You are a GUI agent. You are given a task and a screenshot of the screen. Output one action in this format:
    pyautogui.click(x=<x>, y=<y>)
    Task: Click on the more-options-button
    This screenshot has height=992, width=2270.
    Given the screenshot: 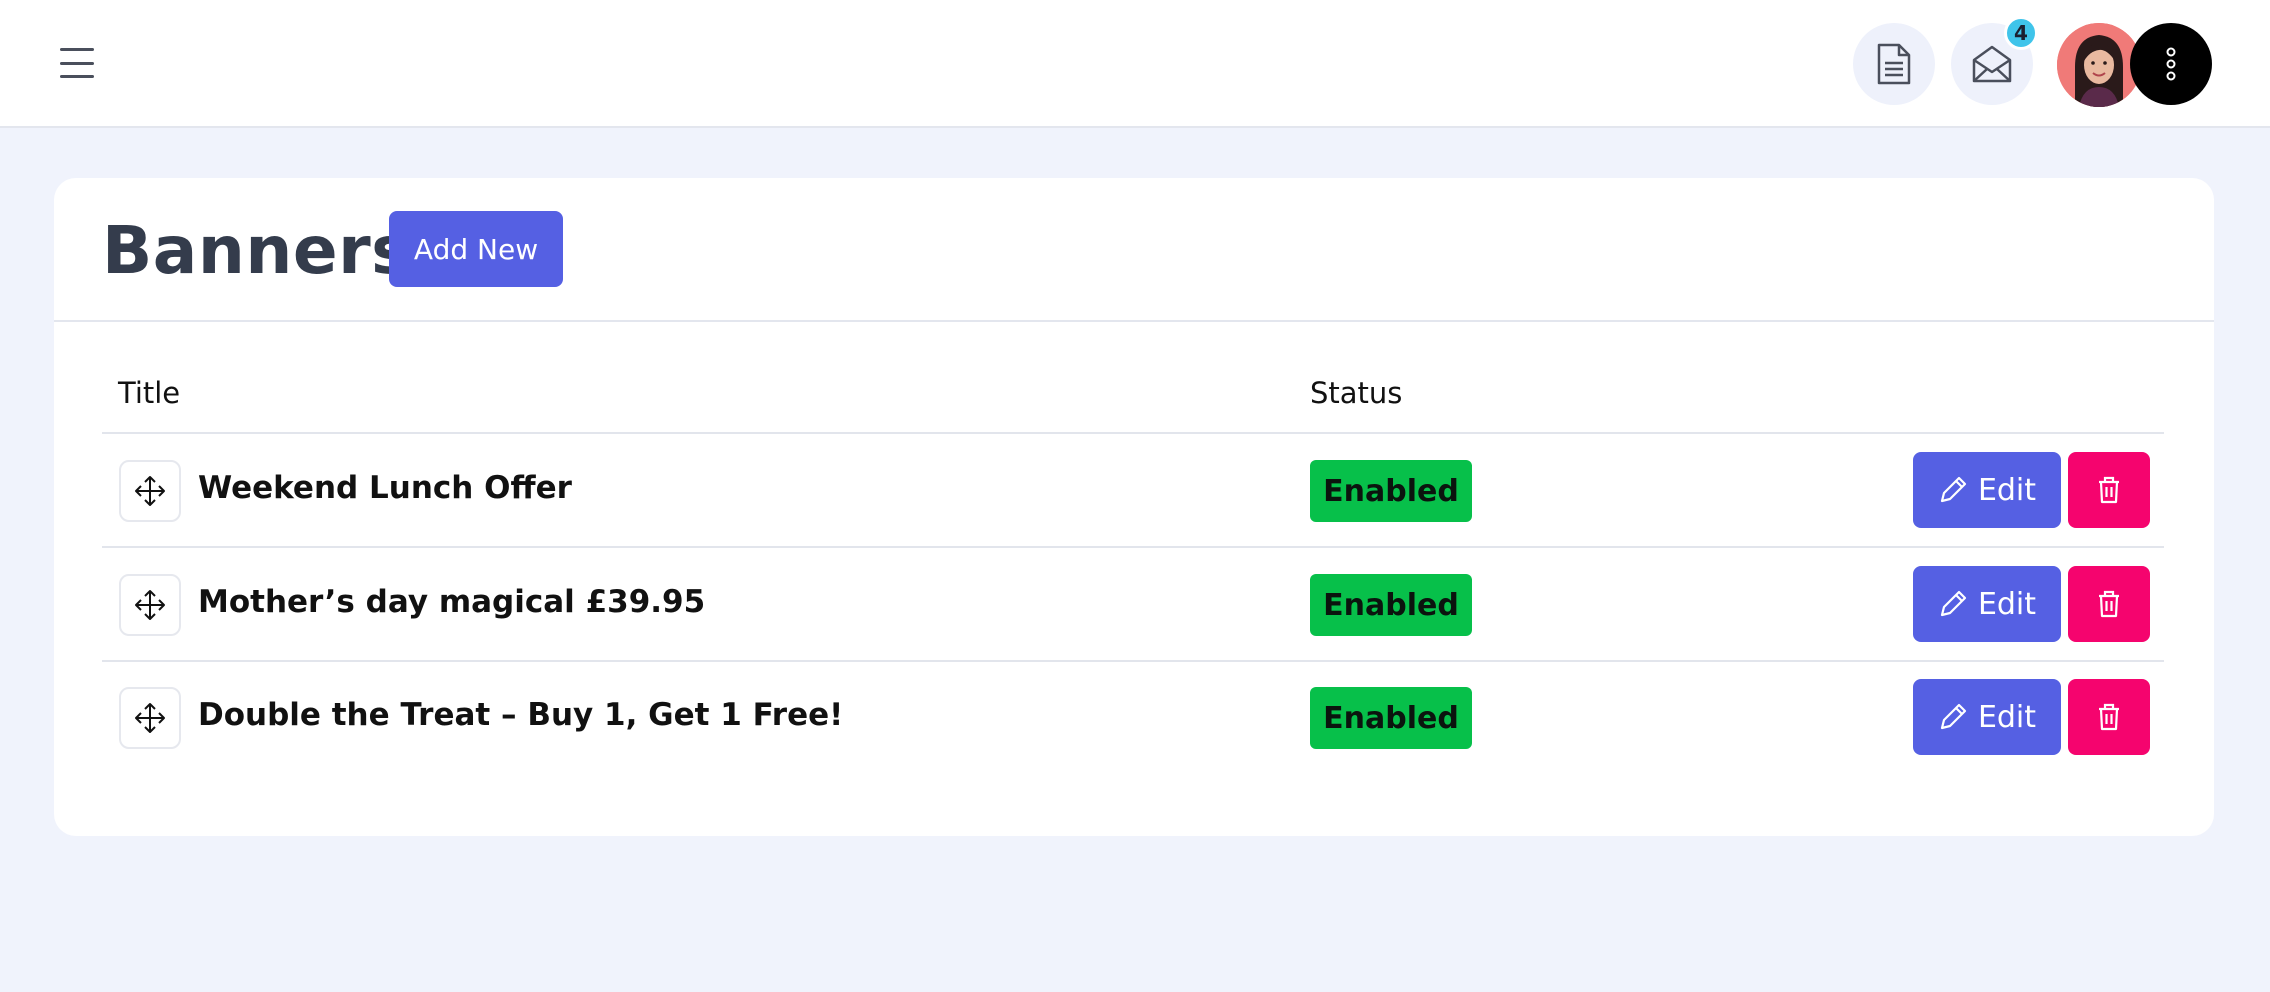 What is the action you would take?
    pyautogui.click(x=2171, y=64)
    